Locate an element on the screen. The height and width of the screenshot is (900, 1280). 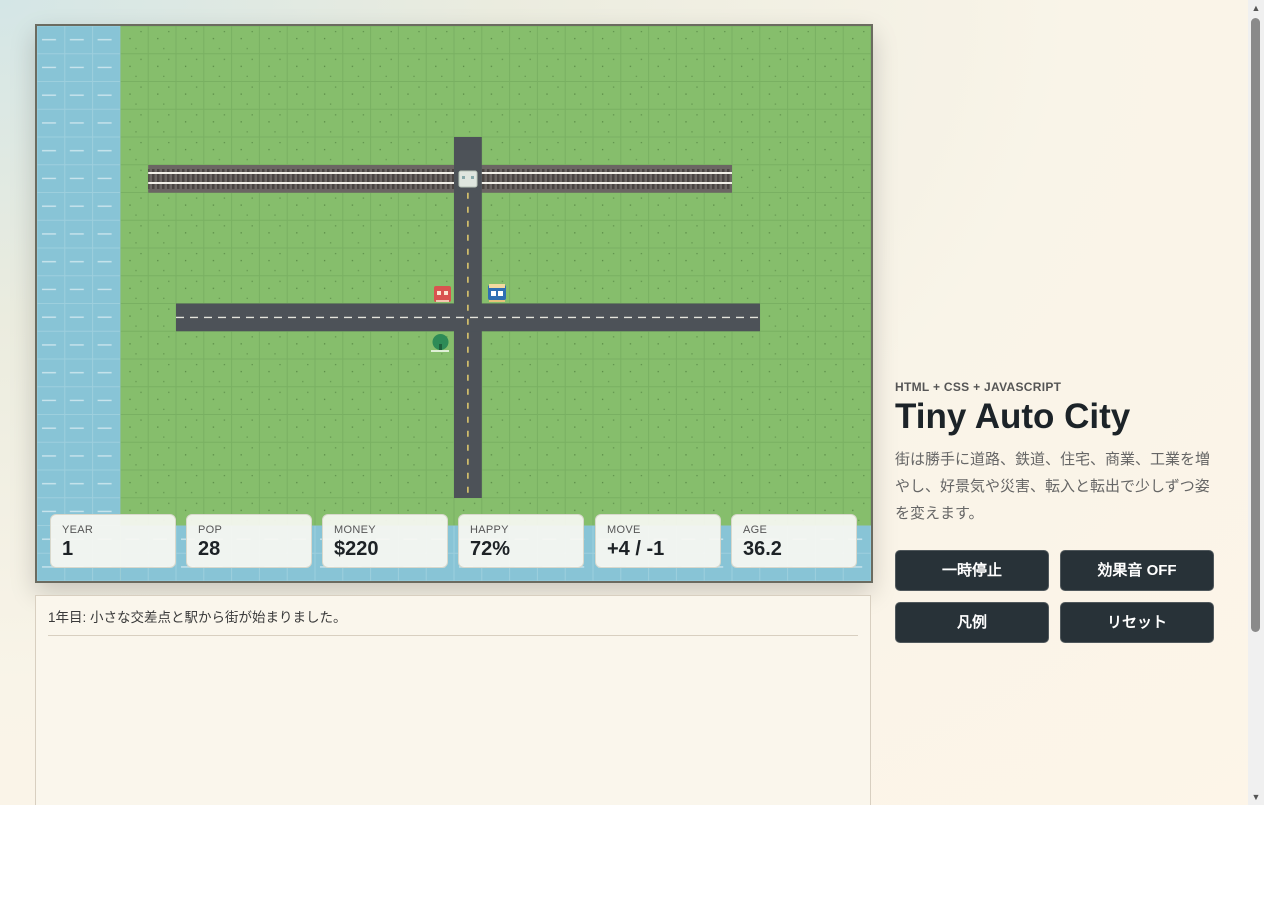
stat-value: 36.2 is located at coordinates (762, 549).